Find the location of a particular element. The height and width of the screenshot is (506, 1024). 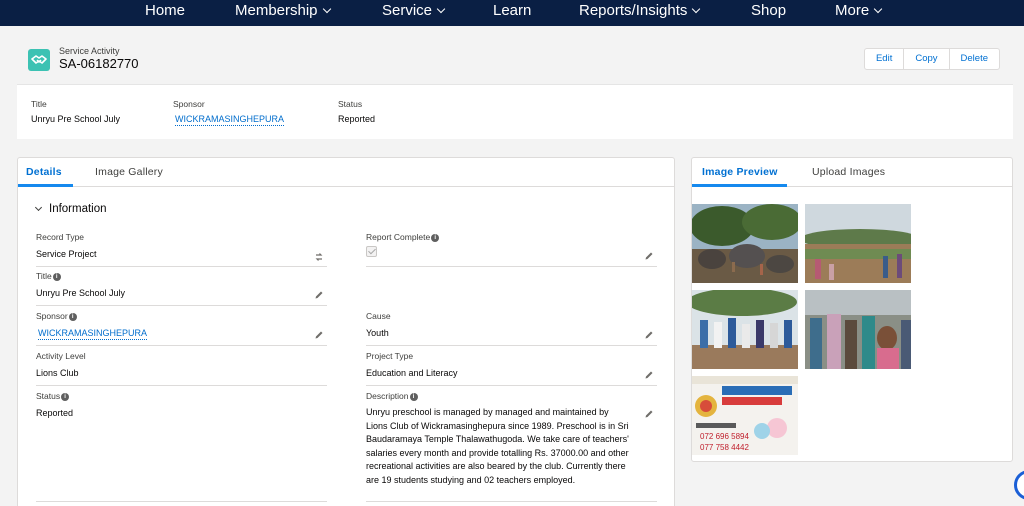

nav-reports-insights: Reports/Insights is located at coordinates (640, 11).